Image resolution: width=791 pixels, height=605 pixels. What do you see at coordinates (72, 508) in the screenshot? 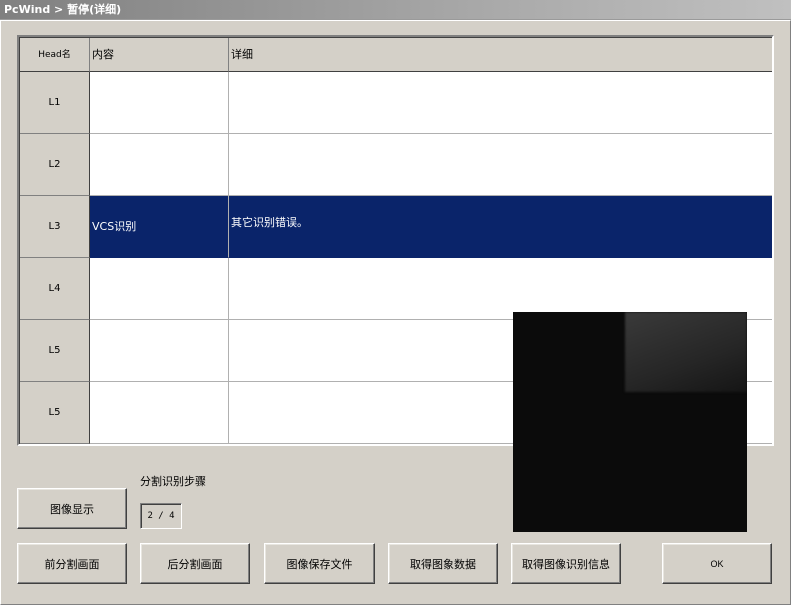
I see `image-display-button: 图像显示` at bounding box center [72, 508].